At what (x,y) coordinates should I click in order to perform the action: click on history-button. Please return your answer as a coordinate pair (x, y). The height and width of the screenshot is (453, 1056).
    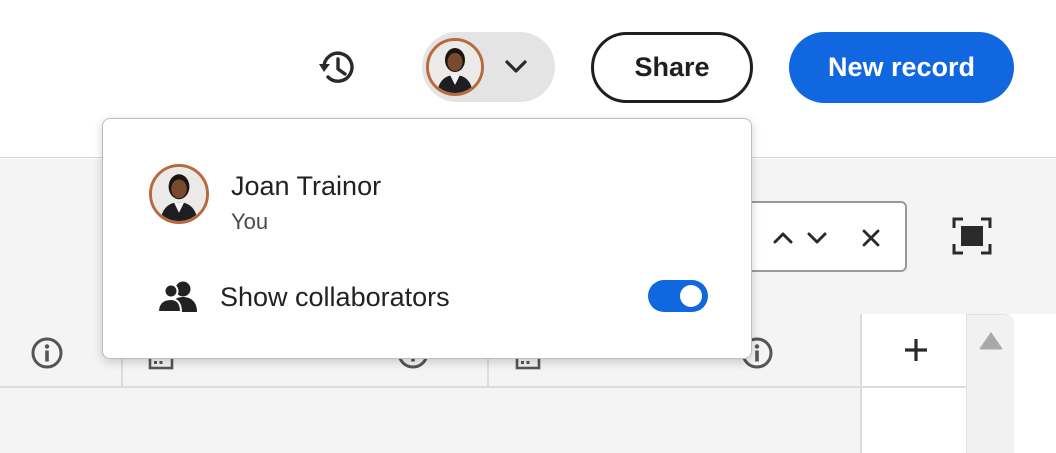
    Looking at the image, I should click on (338, 68).